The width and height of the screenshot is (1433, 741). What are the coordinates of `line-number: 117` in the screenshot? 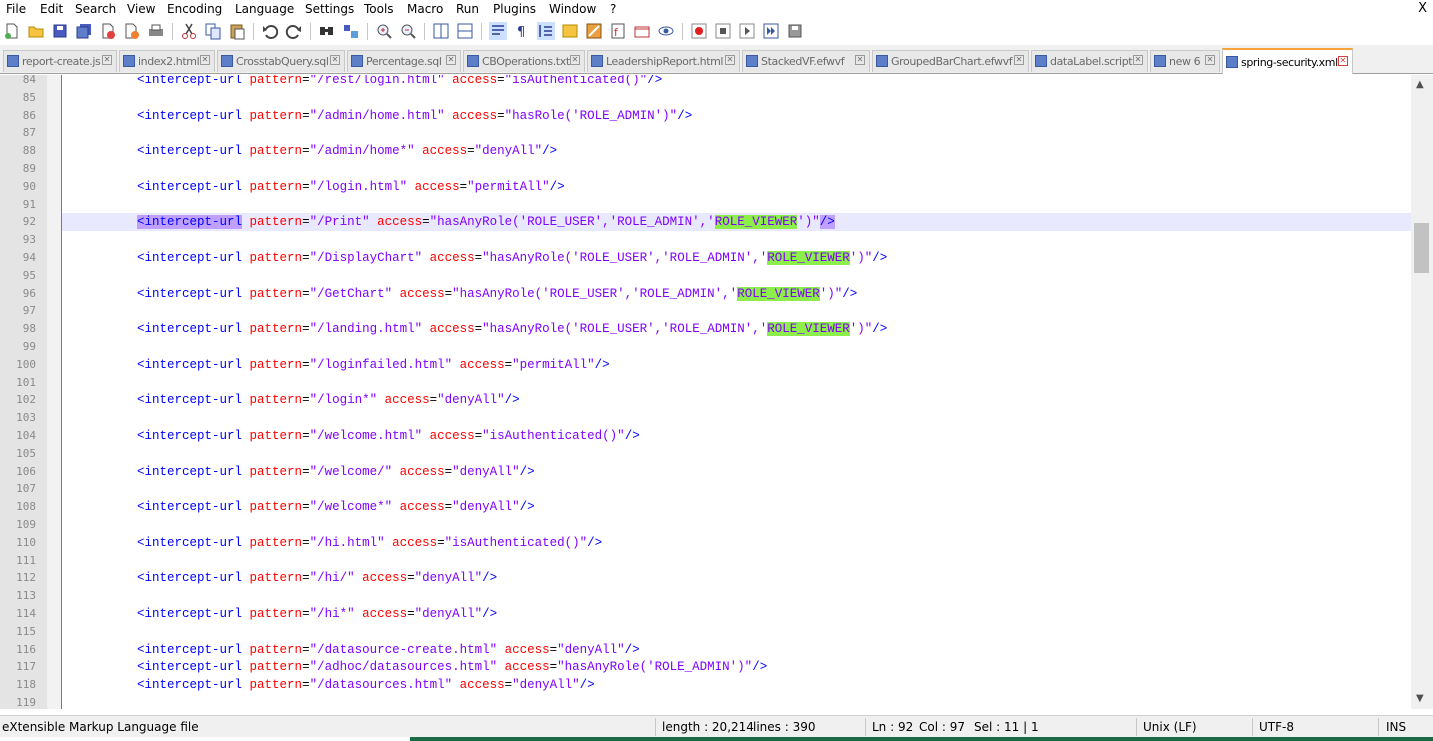 It's located at (26, 667).